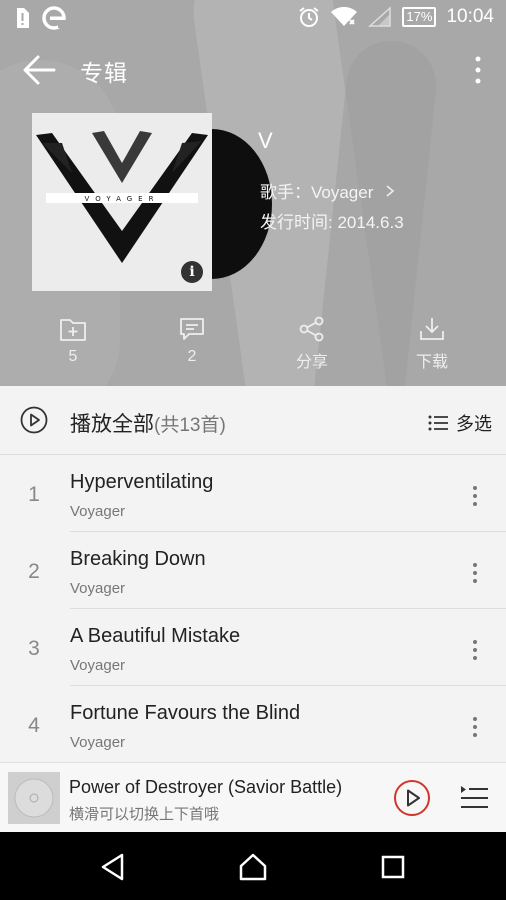 This screenshot has height=900, width=506. Describe the element at coordinates (54, 18) in the screenshot. I see `browser-e-icon` at that location.